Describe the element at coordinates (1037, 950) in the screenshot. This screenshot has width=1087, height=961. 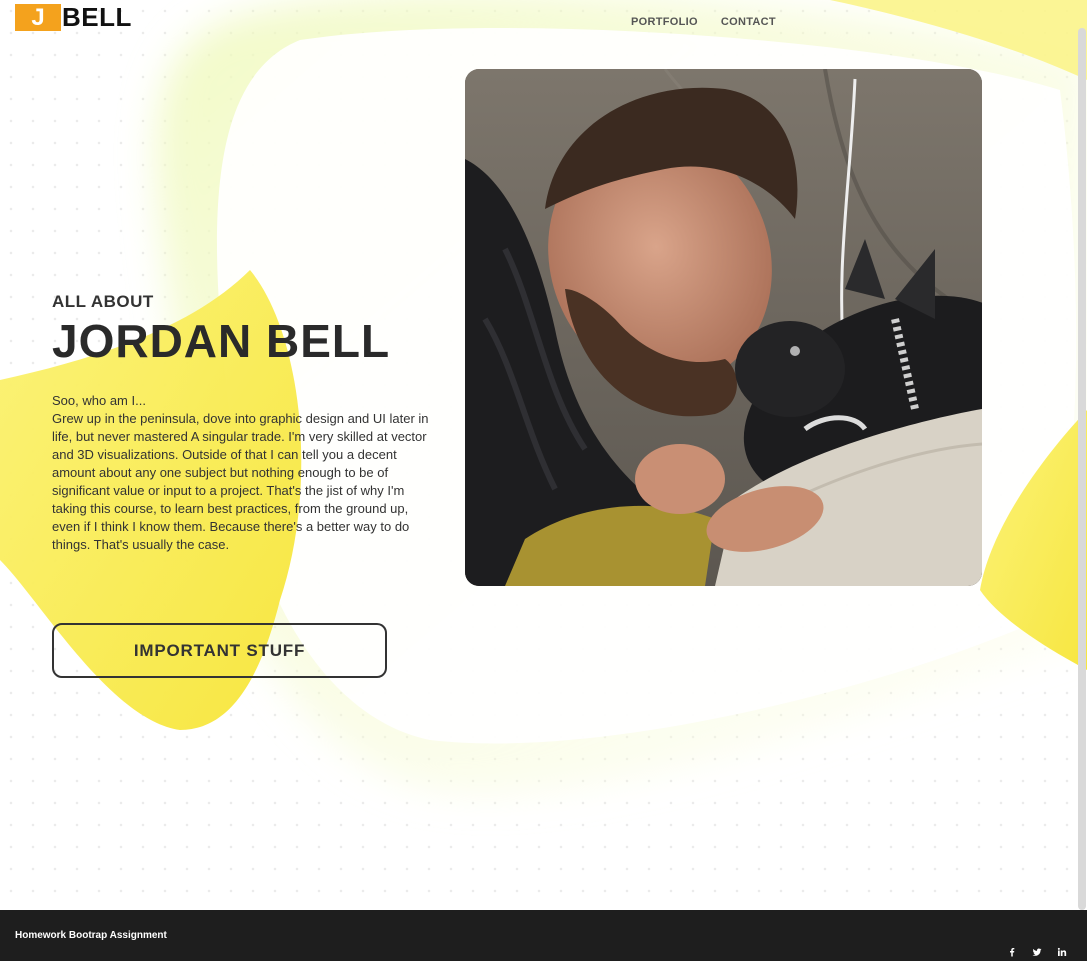
I see `footer-twitter-icon` at that location.